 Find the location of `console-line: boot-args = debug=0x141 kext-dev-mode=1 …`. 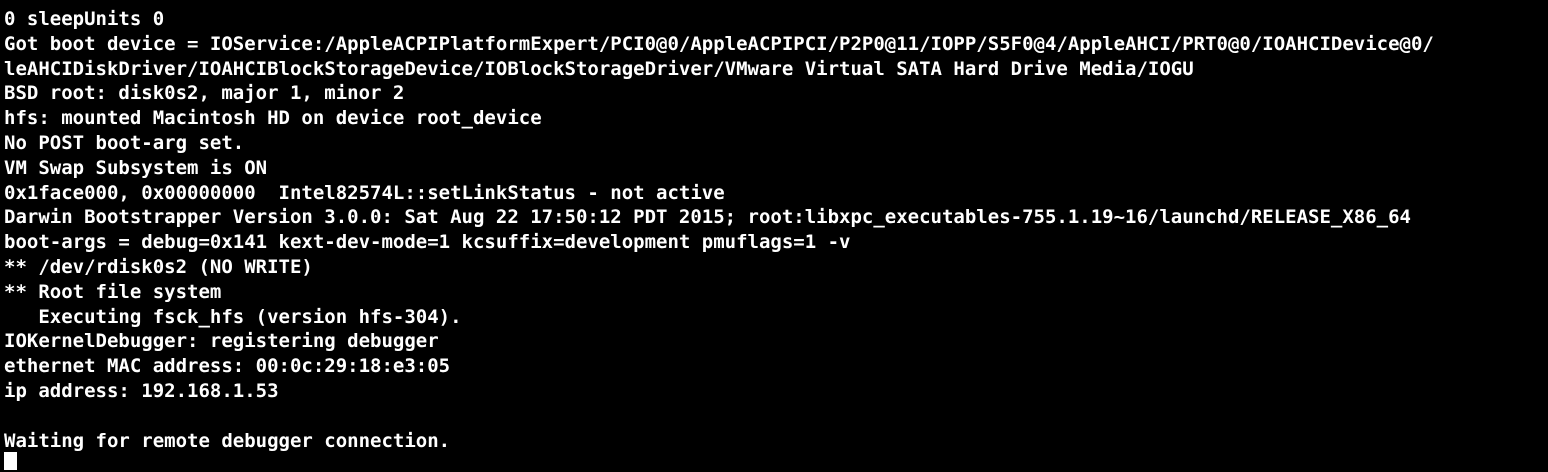

console-line: boot-args = debug=0x141 kext-dev-mode=1 … is located at coordinates (427, 242).